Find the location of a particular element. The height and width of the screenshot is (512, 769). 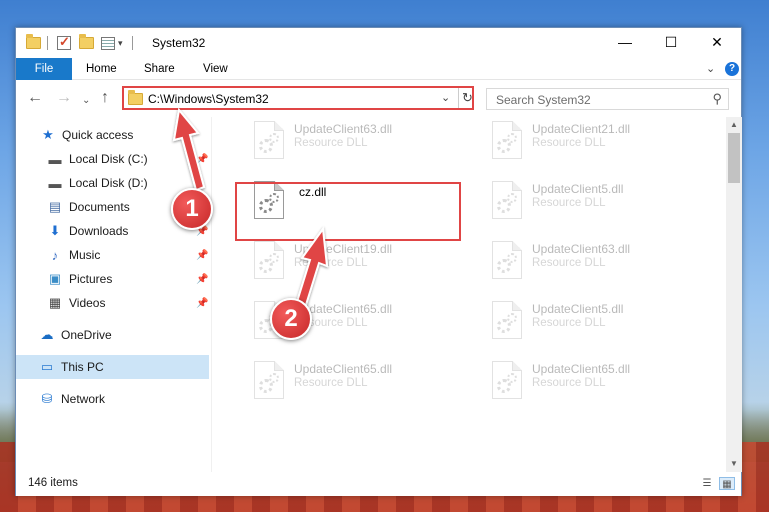

sidebar-item-label: Downloads is located at coordinates (99, 231).